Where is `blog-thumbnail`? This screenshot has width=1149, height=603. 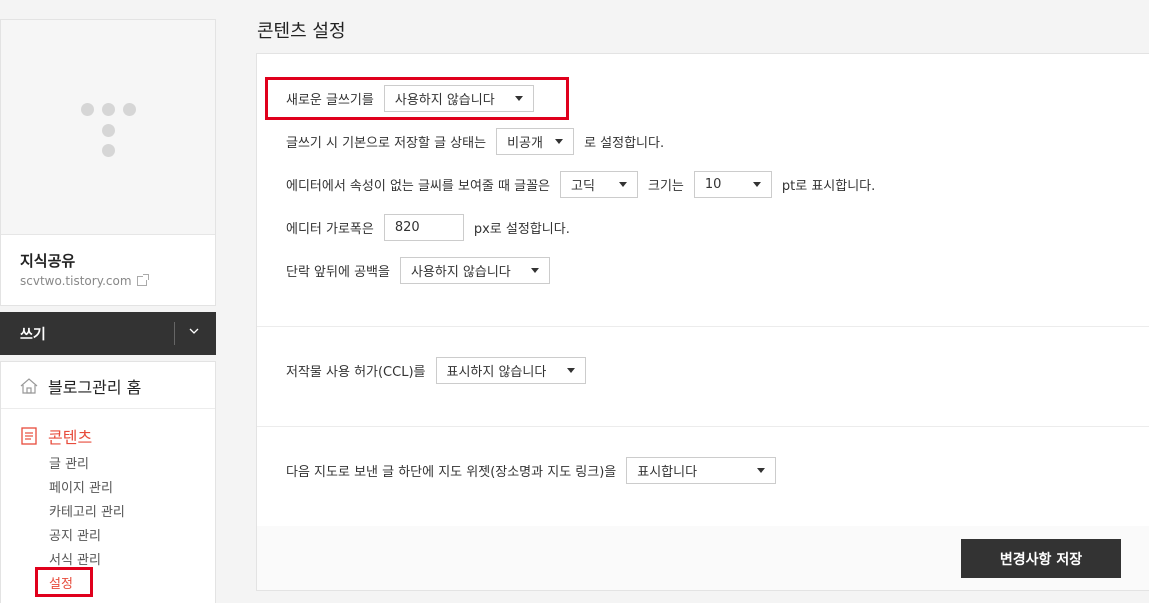
blog-thumbnail is located at coordinates (108, 127).